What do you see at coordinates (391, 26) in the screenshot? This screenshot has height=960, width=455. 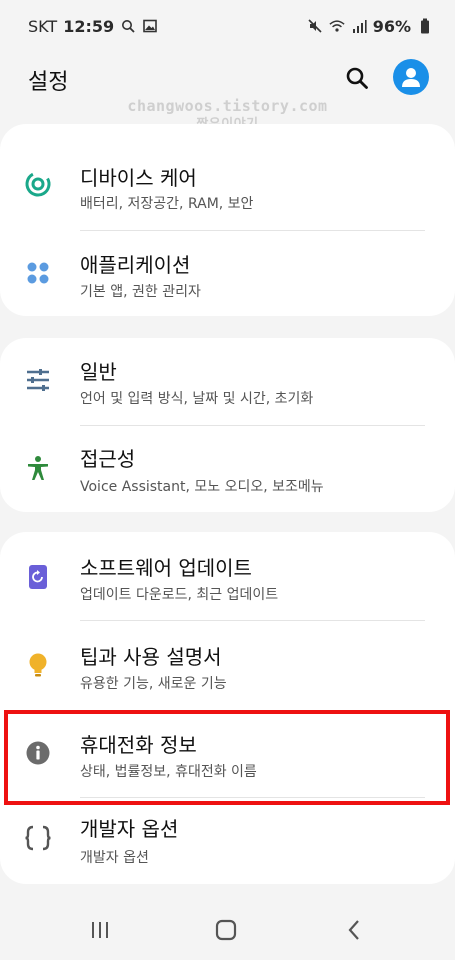 I see `battery-percent: 96%` at bounding box center [391, 26].